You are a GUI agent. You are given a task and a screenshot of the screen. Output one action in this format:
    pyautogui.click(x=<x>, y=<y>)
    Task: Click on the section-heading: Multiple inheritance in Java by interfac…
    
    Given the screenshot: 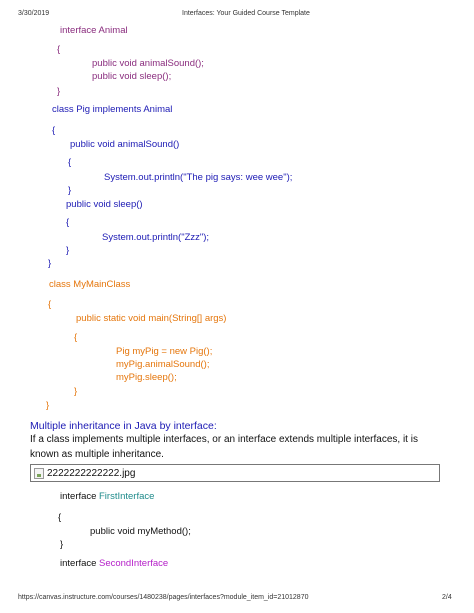 What is the action you would take?
    pyautogui.click(x=123, y=426)
    